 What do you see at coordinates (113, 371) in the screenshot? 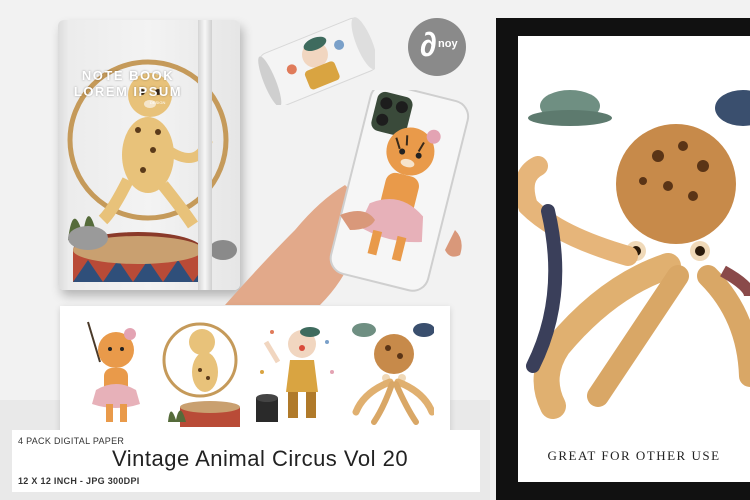
I see `tiger-girl-thumbnail` at bounding box center [113, 371].